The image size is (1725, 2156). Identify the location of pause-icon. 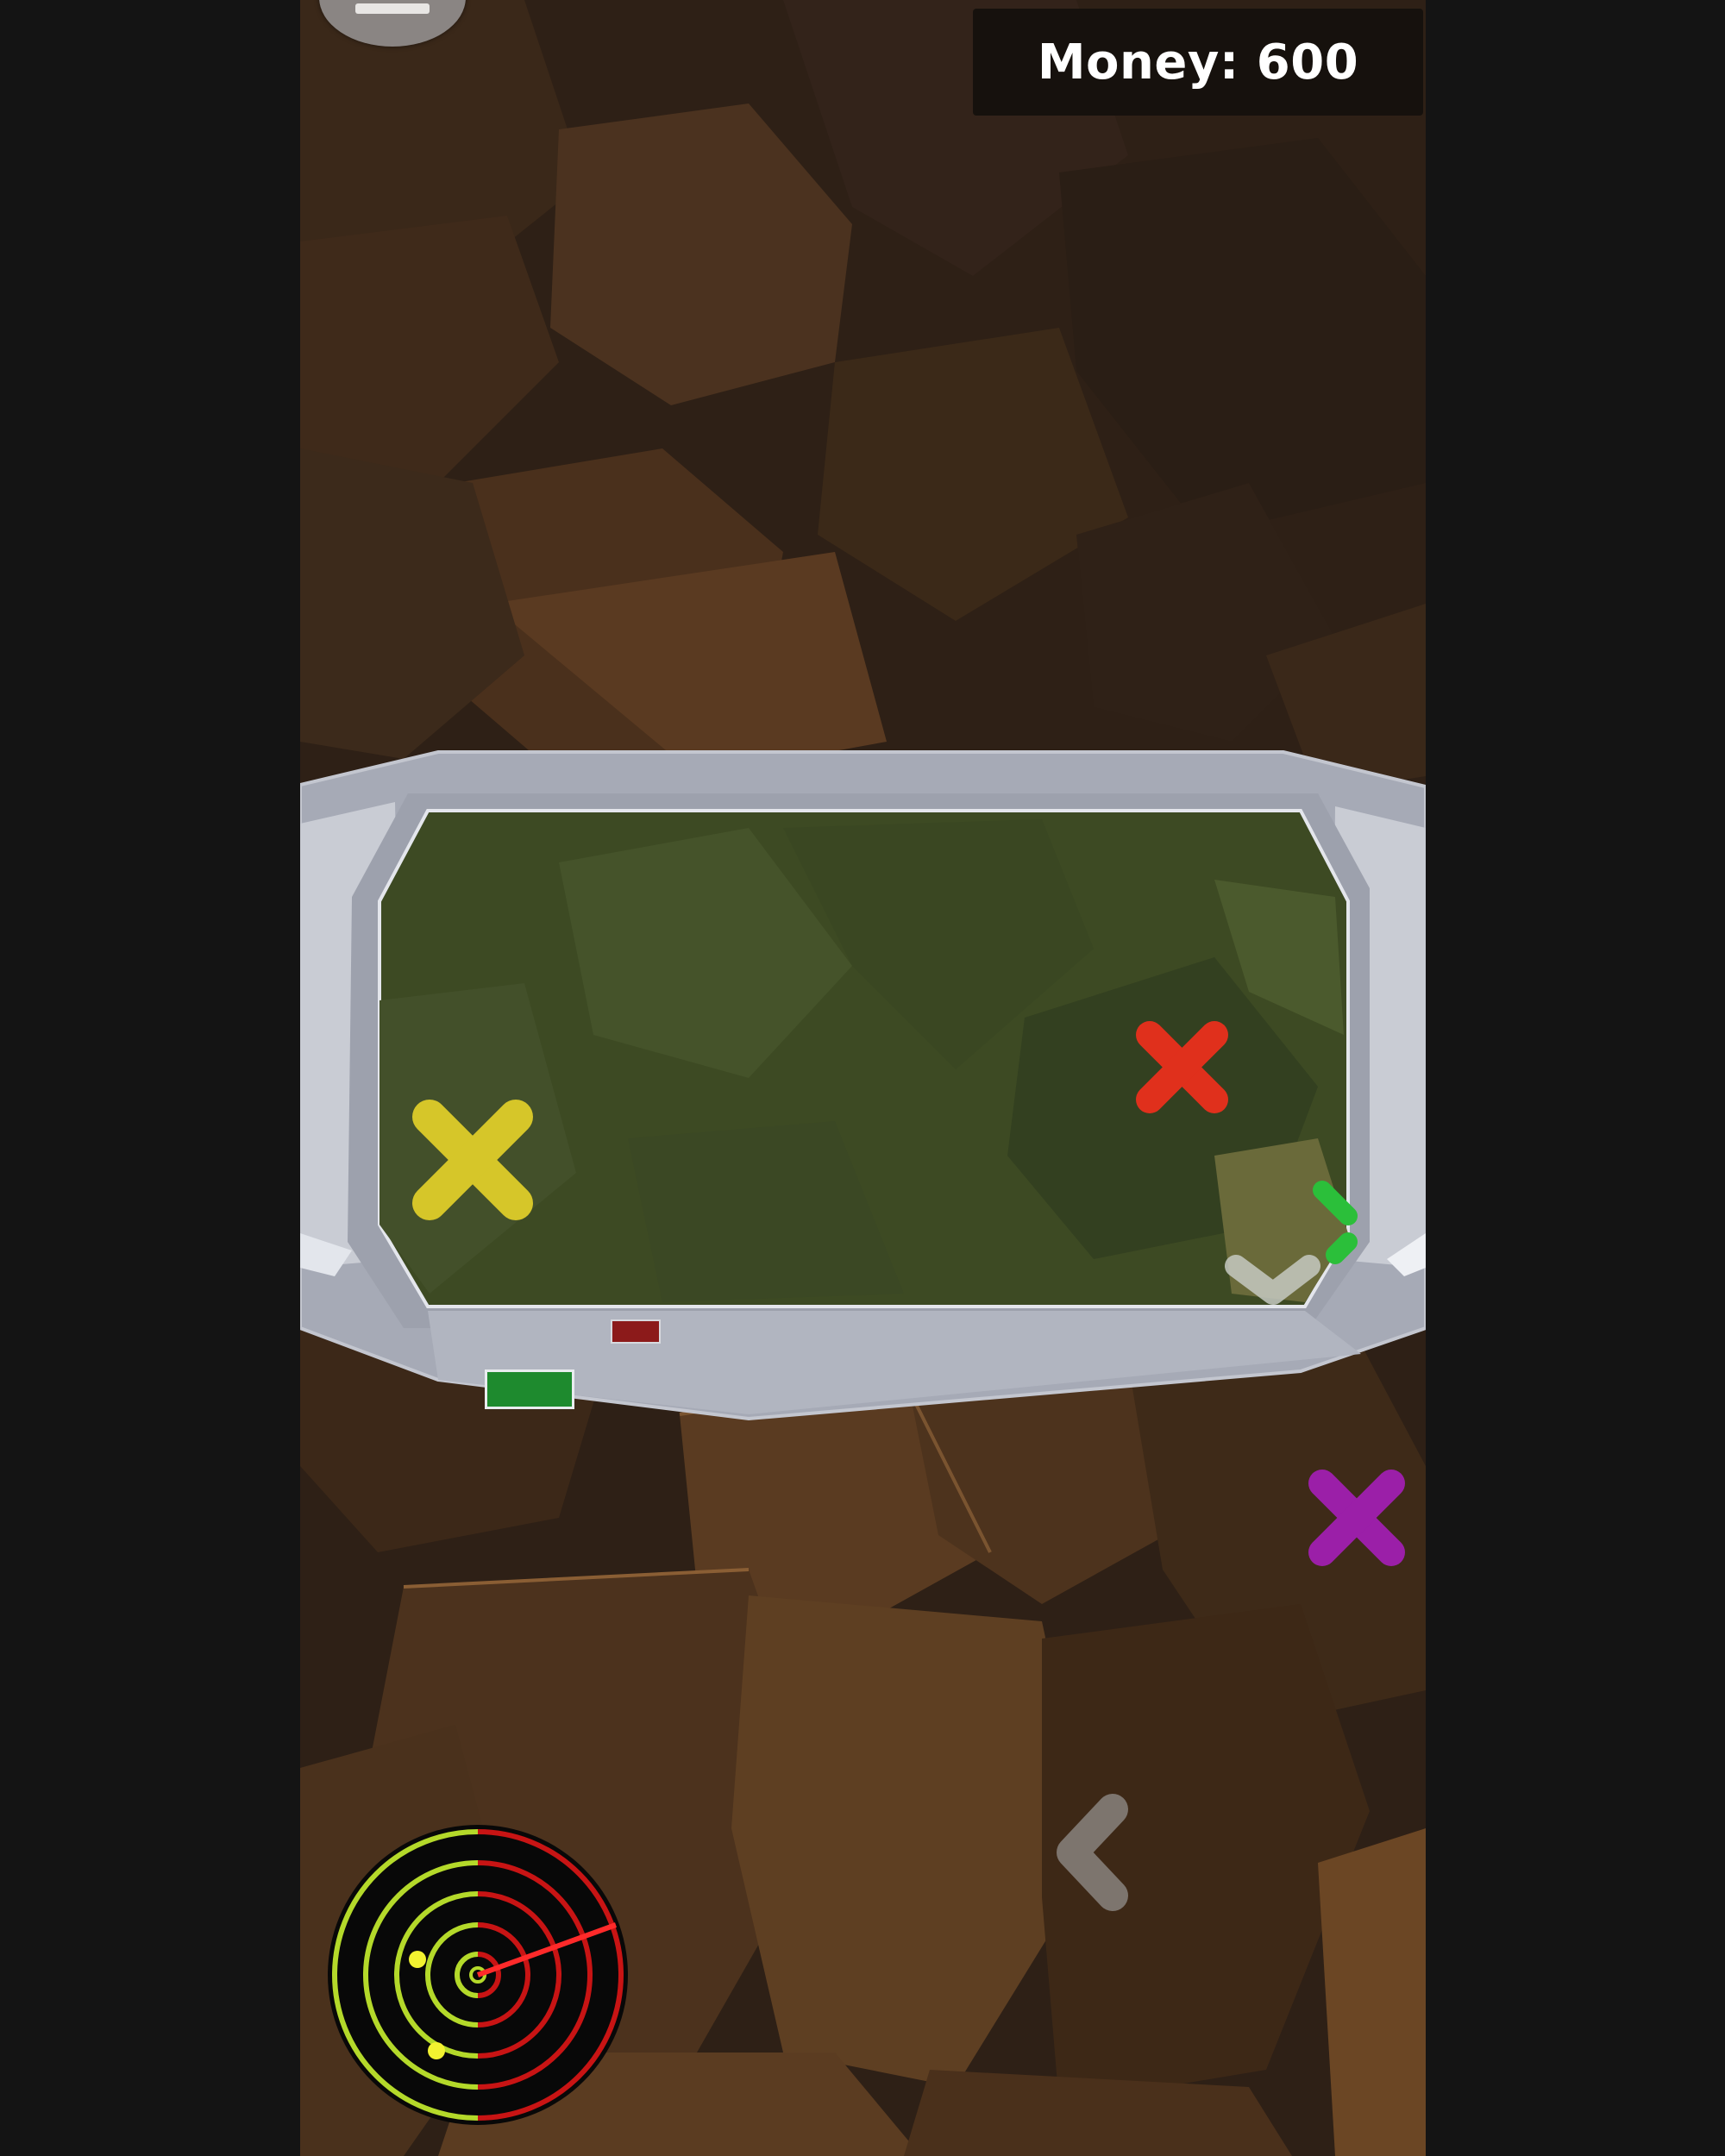
(392, 8).